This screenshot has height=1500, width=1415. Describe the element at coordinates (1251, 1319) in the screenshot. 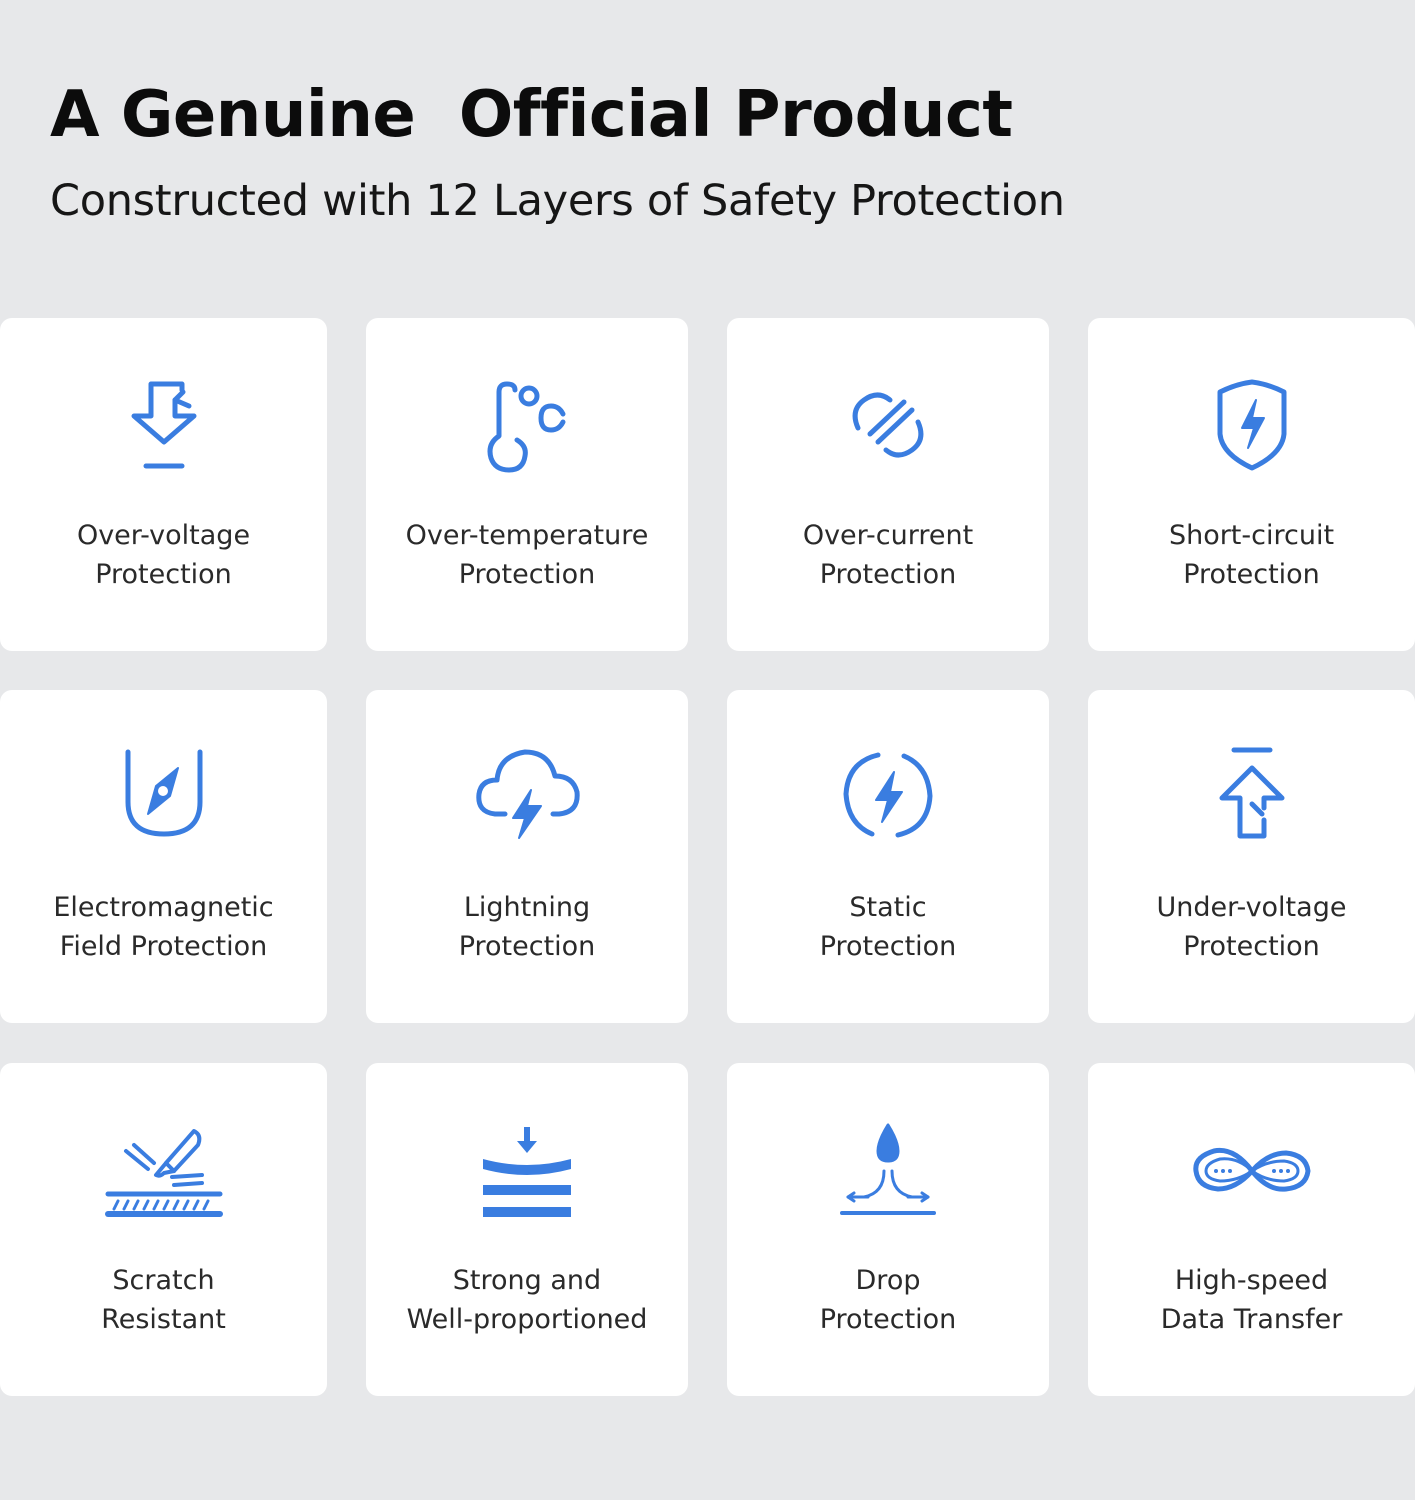

I see `feature-label-line2: Data Transfer` at that location.